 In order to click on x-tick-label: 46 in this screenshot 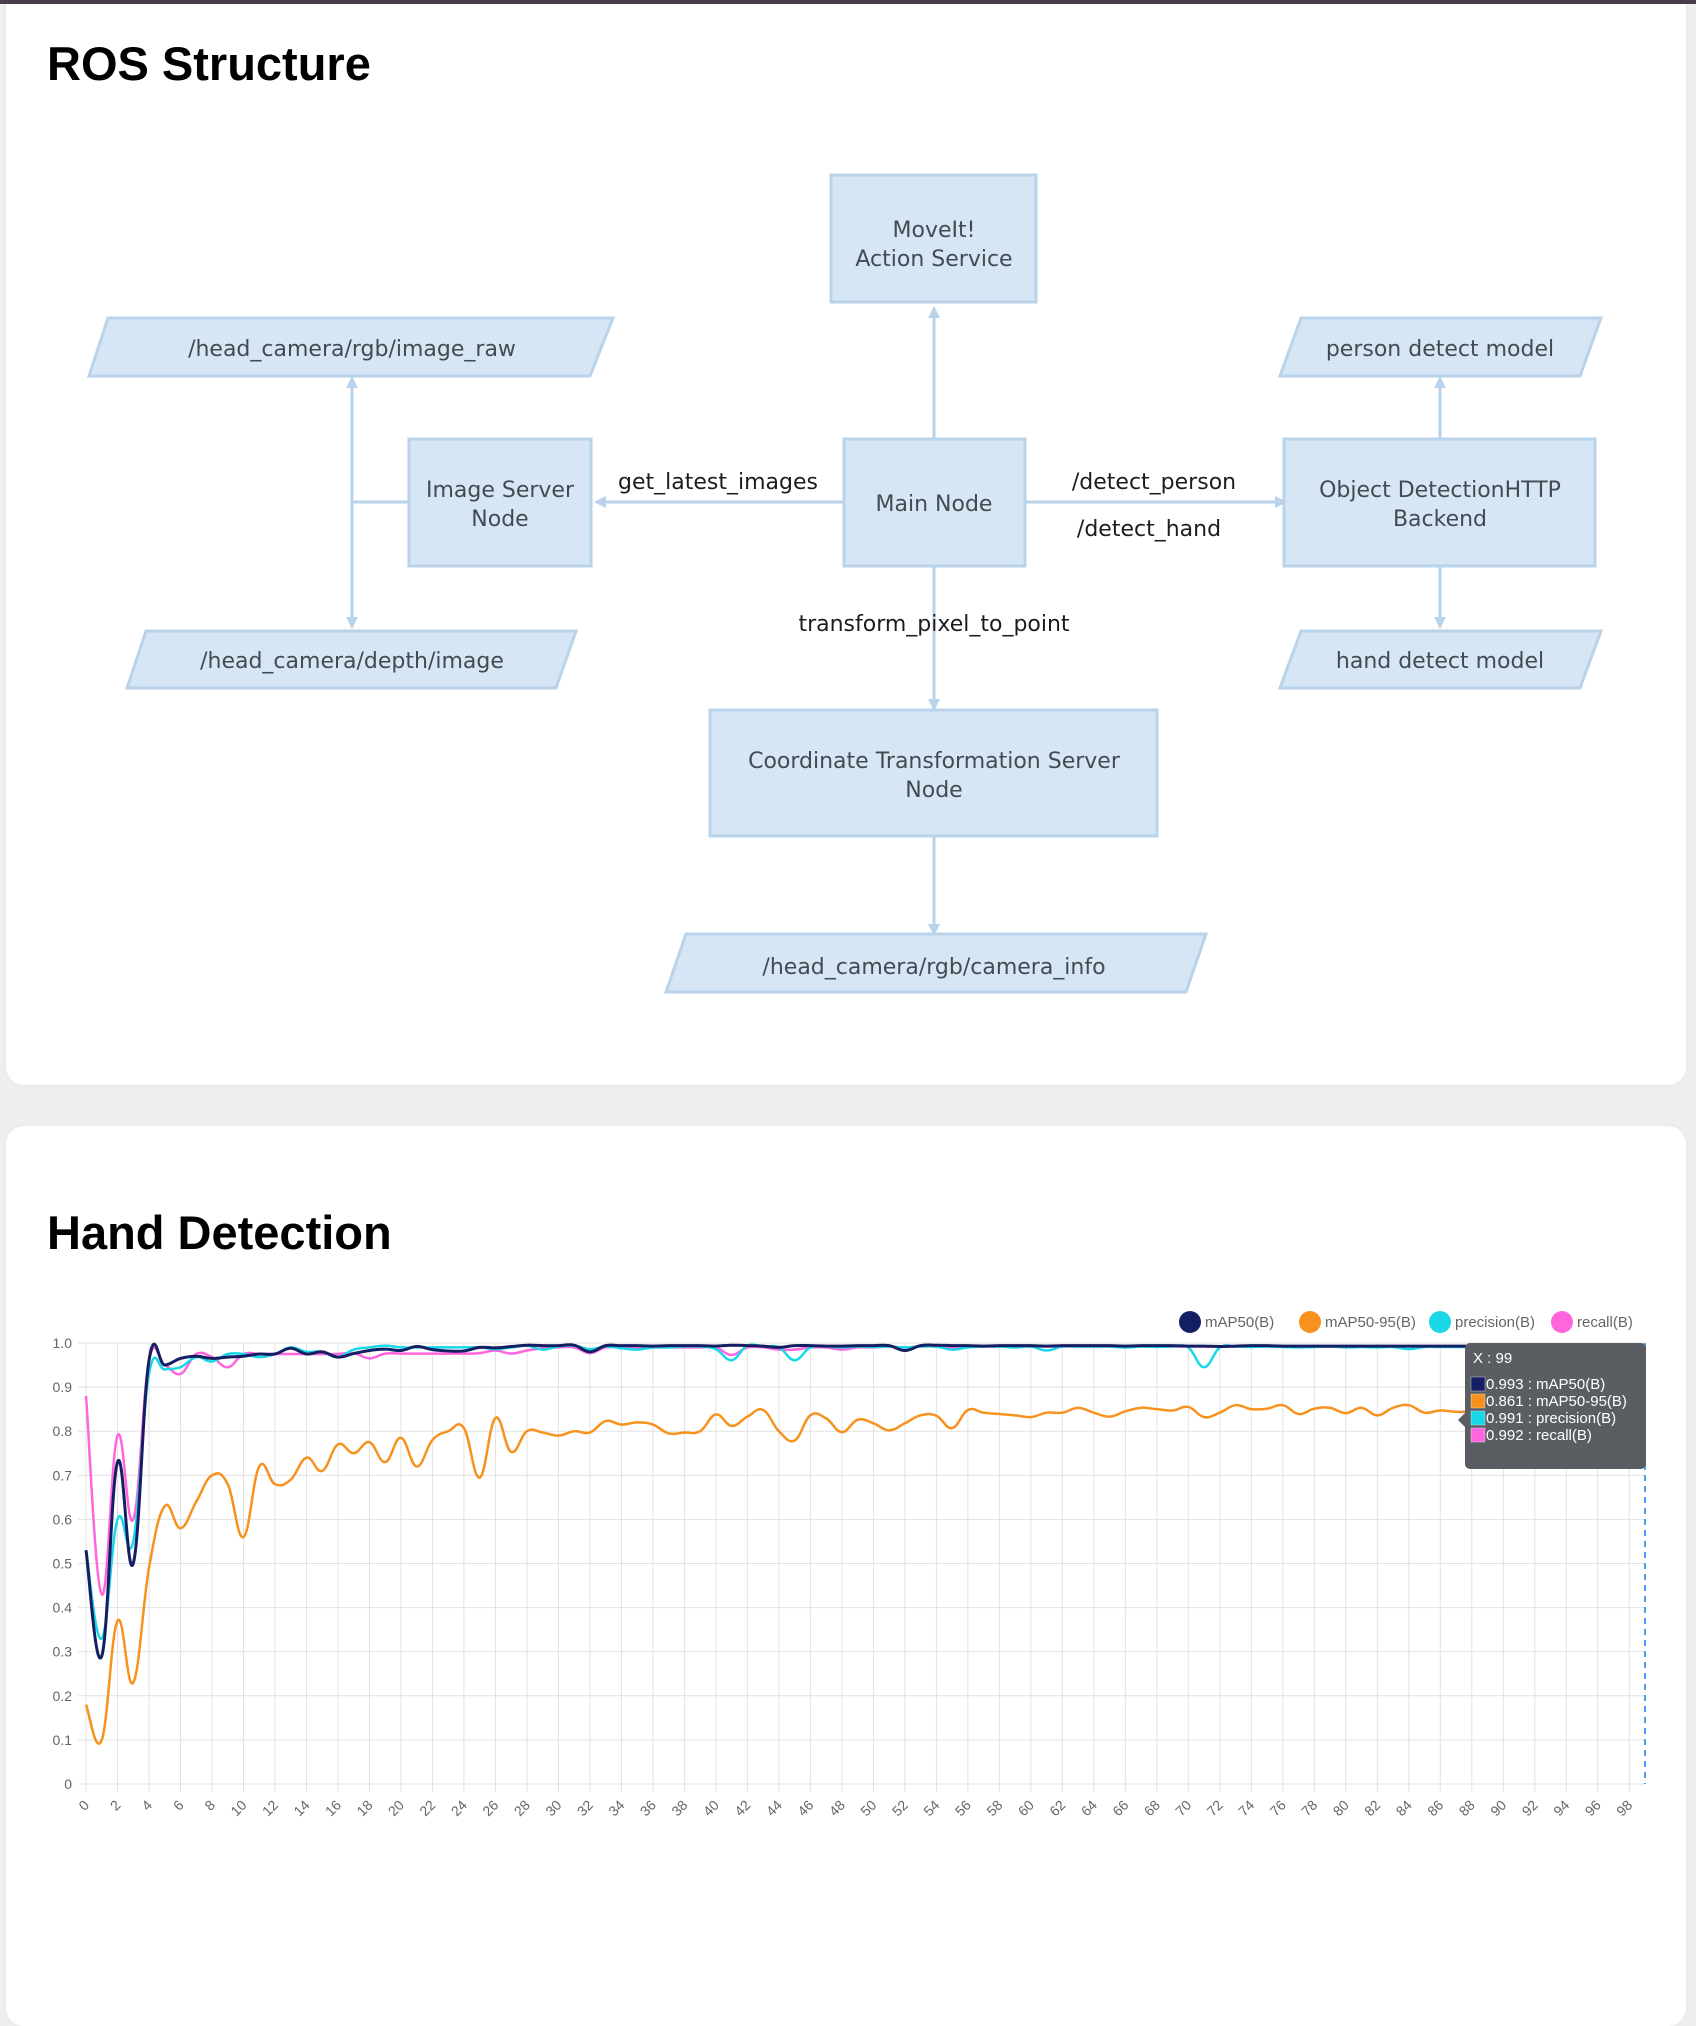, I will do `click(805, 1808)`.